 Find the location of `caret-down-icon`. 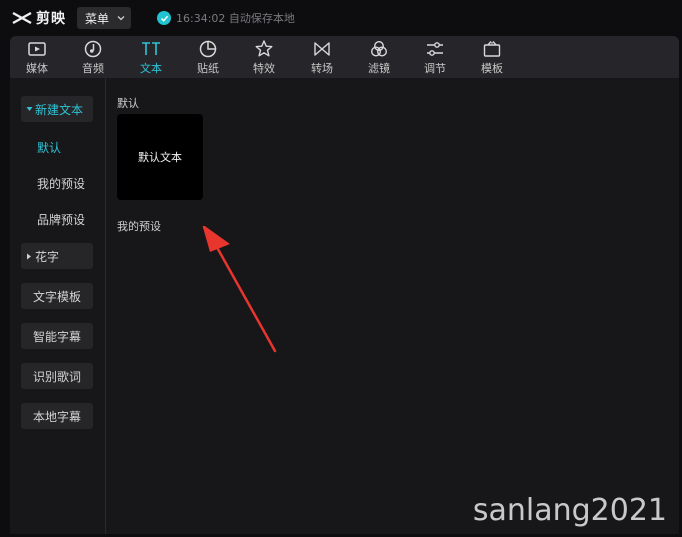

caret-down-icon is located at coordinates (30, 109).